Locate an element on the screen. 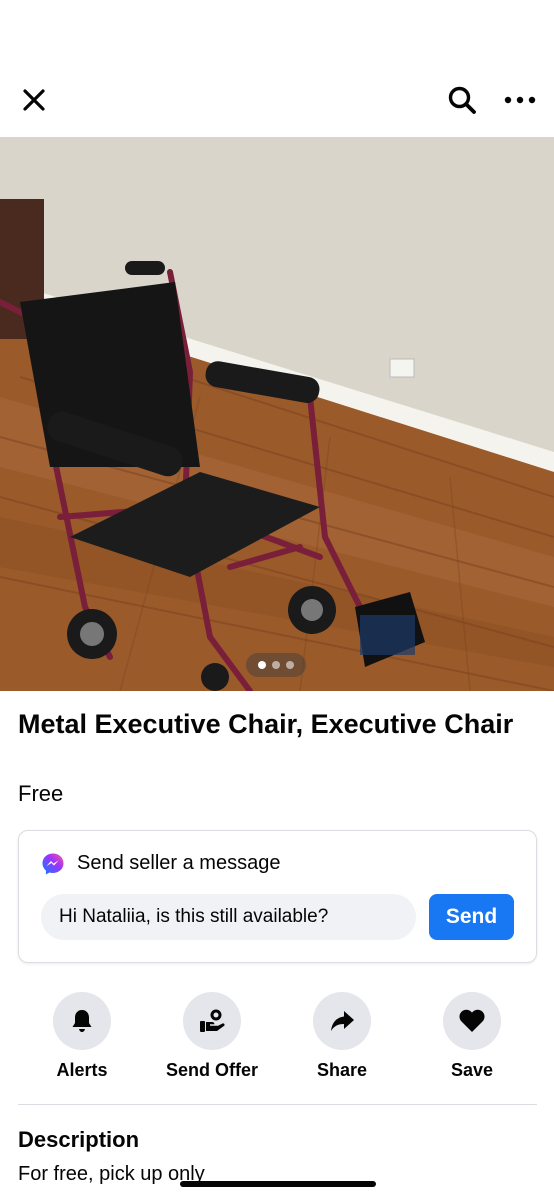 This screenshot has height=1200, width=554. more-options-button is located at coordinates (520, 100).